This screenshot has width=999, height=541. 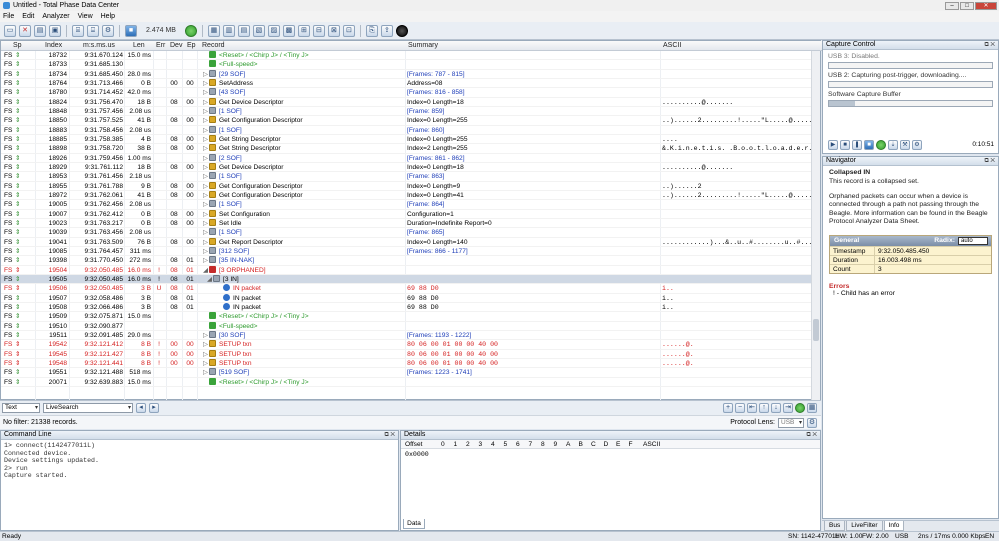 I want to click on filter-mode-select: Text, so click(x=21, y=408).